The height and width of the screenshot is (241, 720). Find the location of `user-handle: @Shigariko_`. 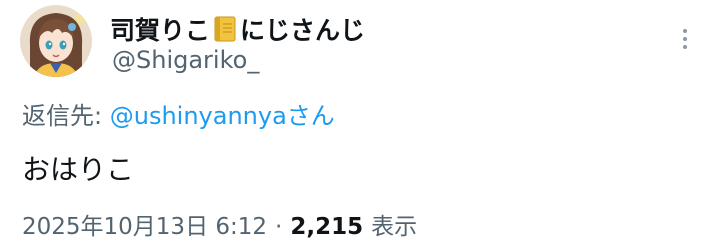

user-handle: @Shigariko_ is located at coordinates (185, 60).